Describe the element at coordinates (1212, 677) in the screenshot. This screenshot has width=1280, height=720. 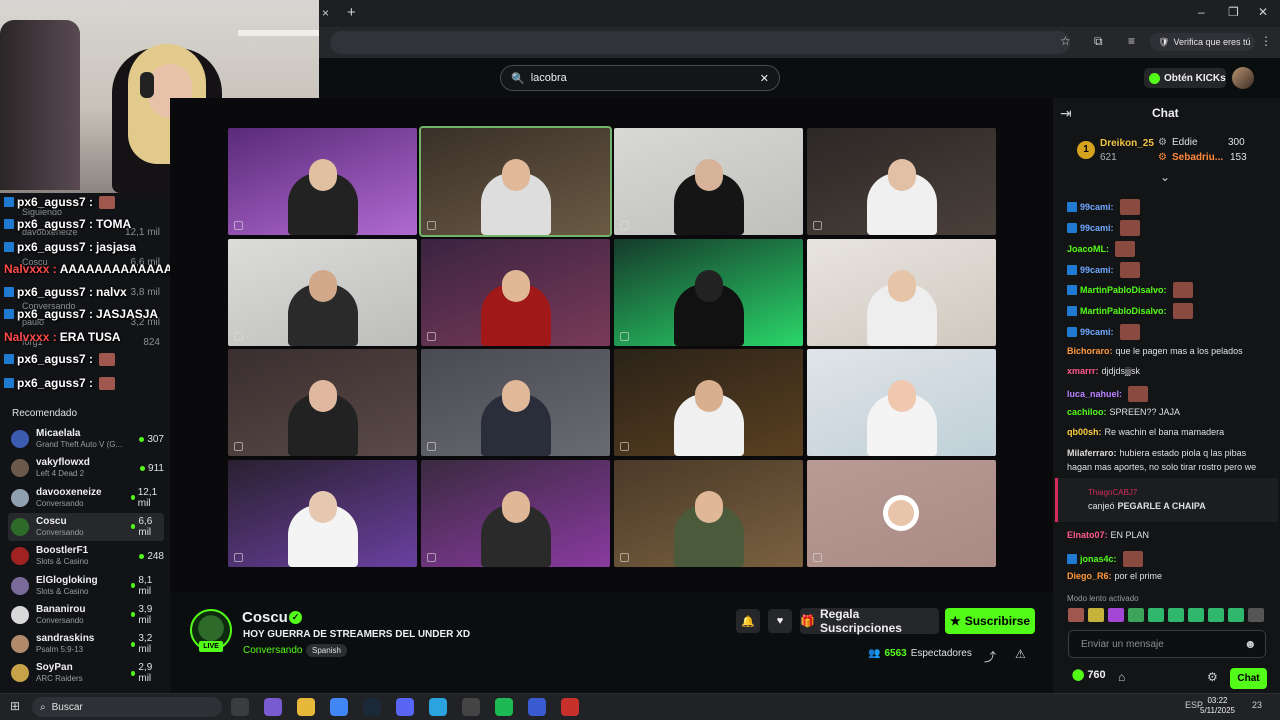
I see `chat-settings-gear-icon: ⚙` at that location.